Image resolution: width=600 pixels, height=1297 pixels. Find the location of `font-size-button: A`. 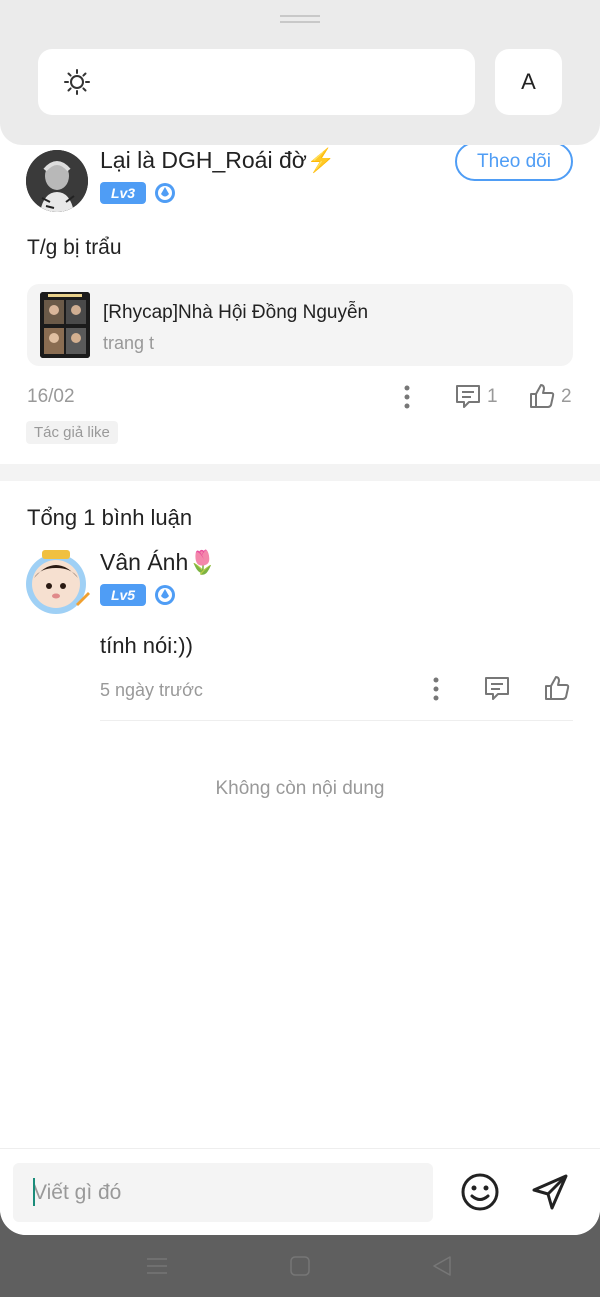

font-size-button: A is located at coordinates (528, 82).